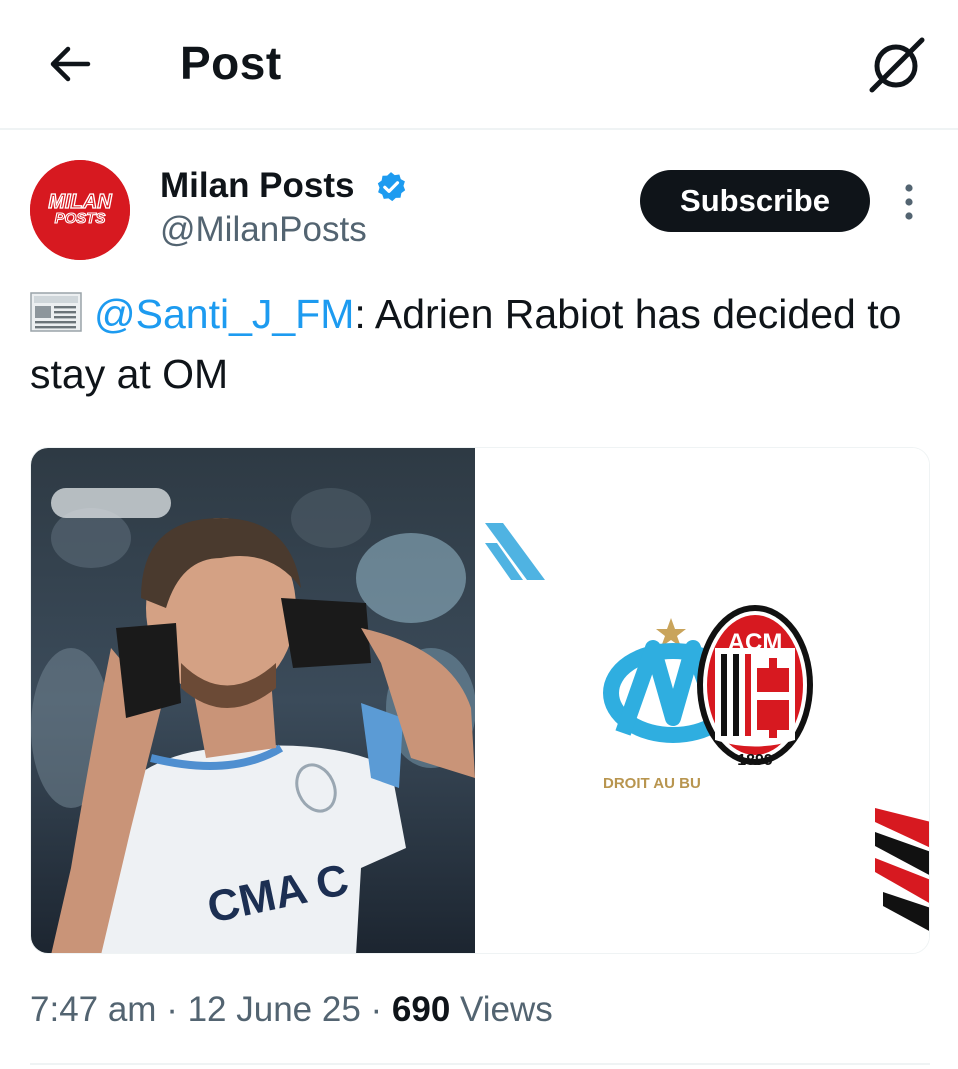 This screenshot has width=958, height=1069. I want to click on tweet-time: 7:47 am, so click(93, 1009).